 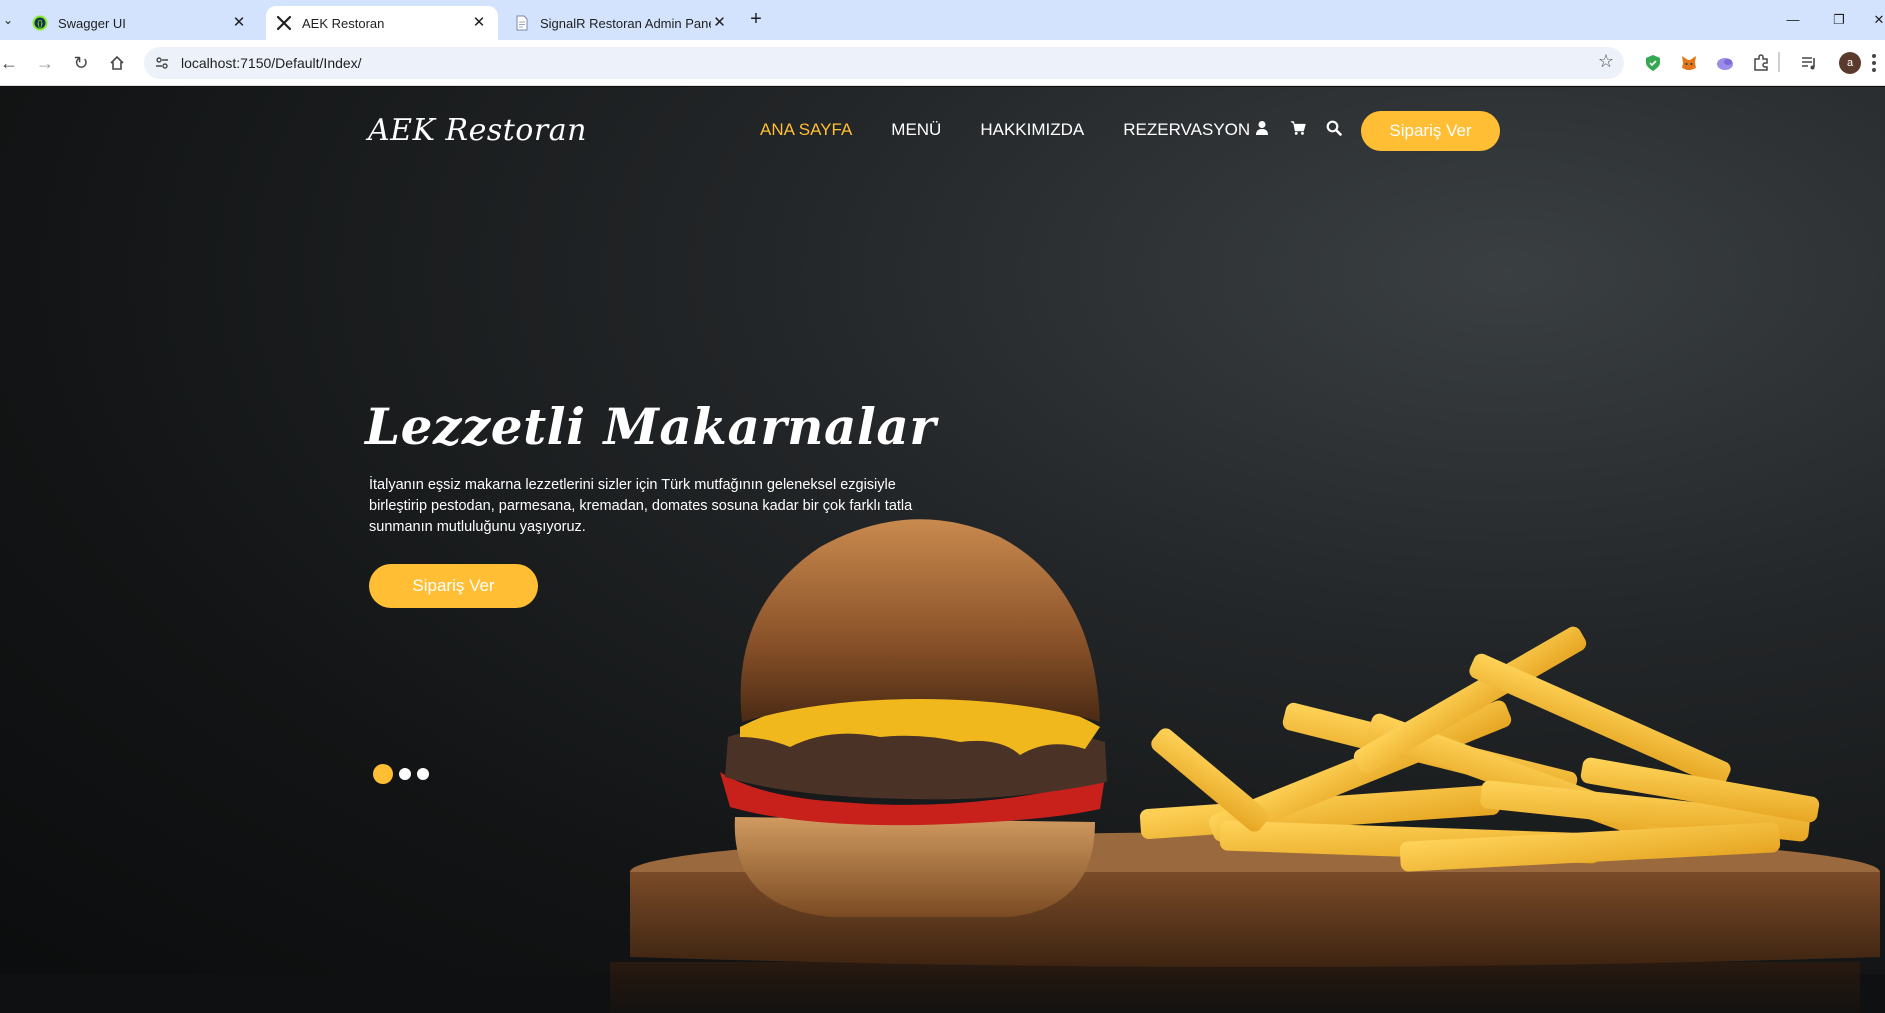 What do you see at coordinates (806, 130) in the screenshot?
I see `nav-link-home: ANA SAYFA` at bounding box center [806, 130].